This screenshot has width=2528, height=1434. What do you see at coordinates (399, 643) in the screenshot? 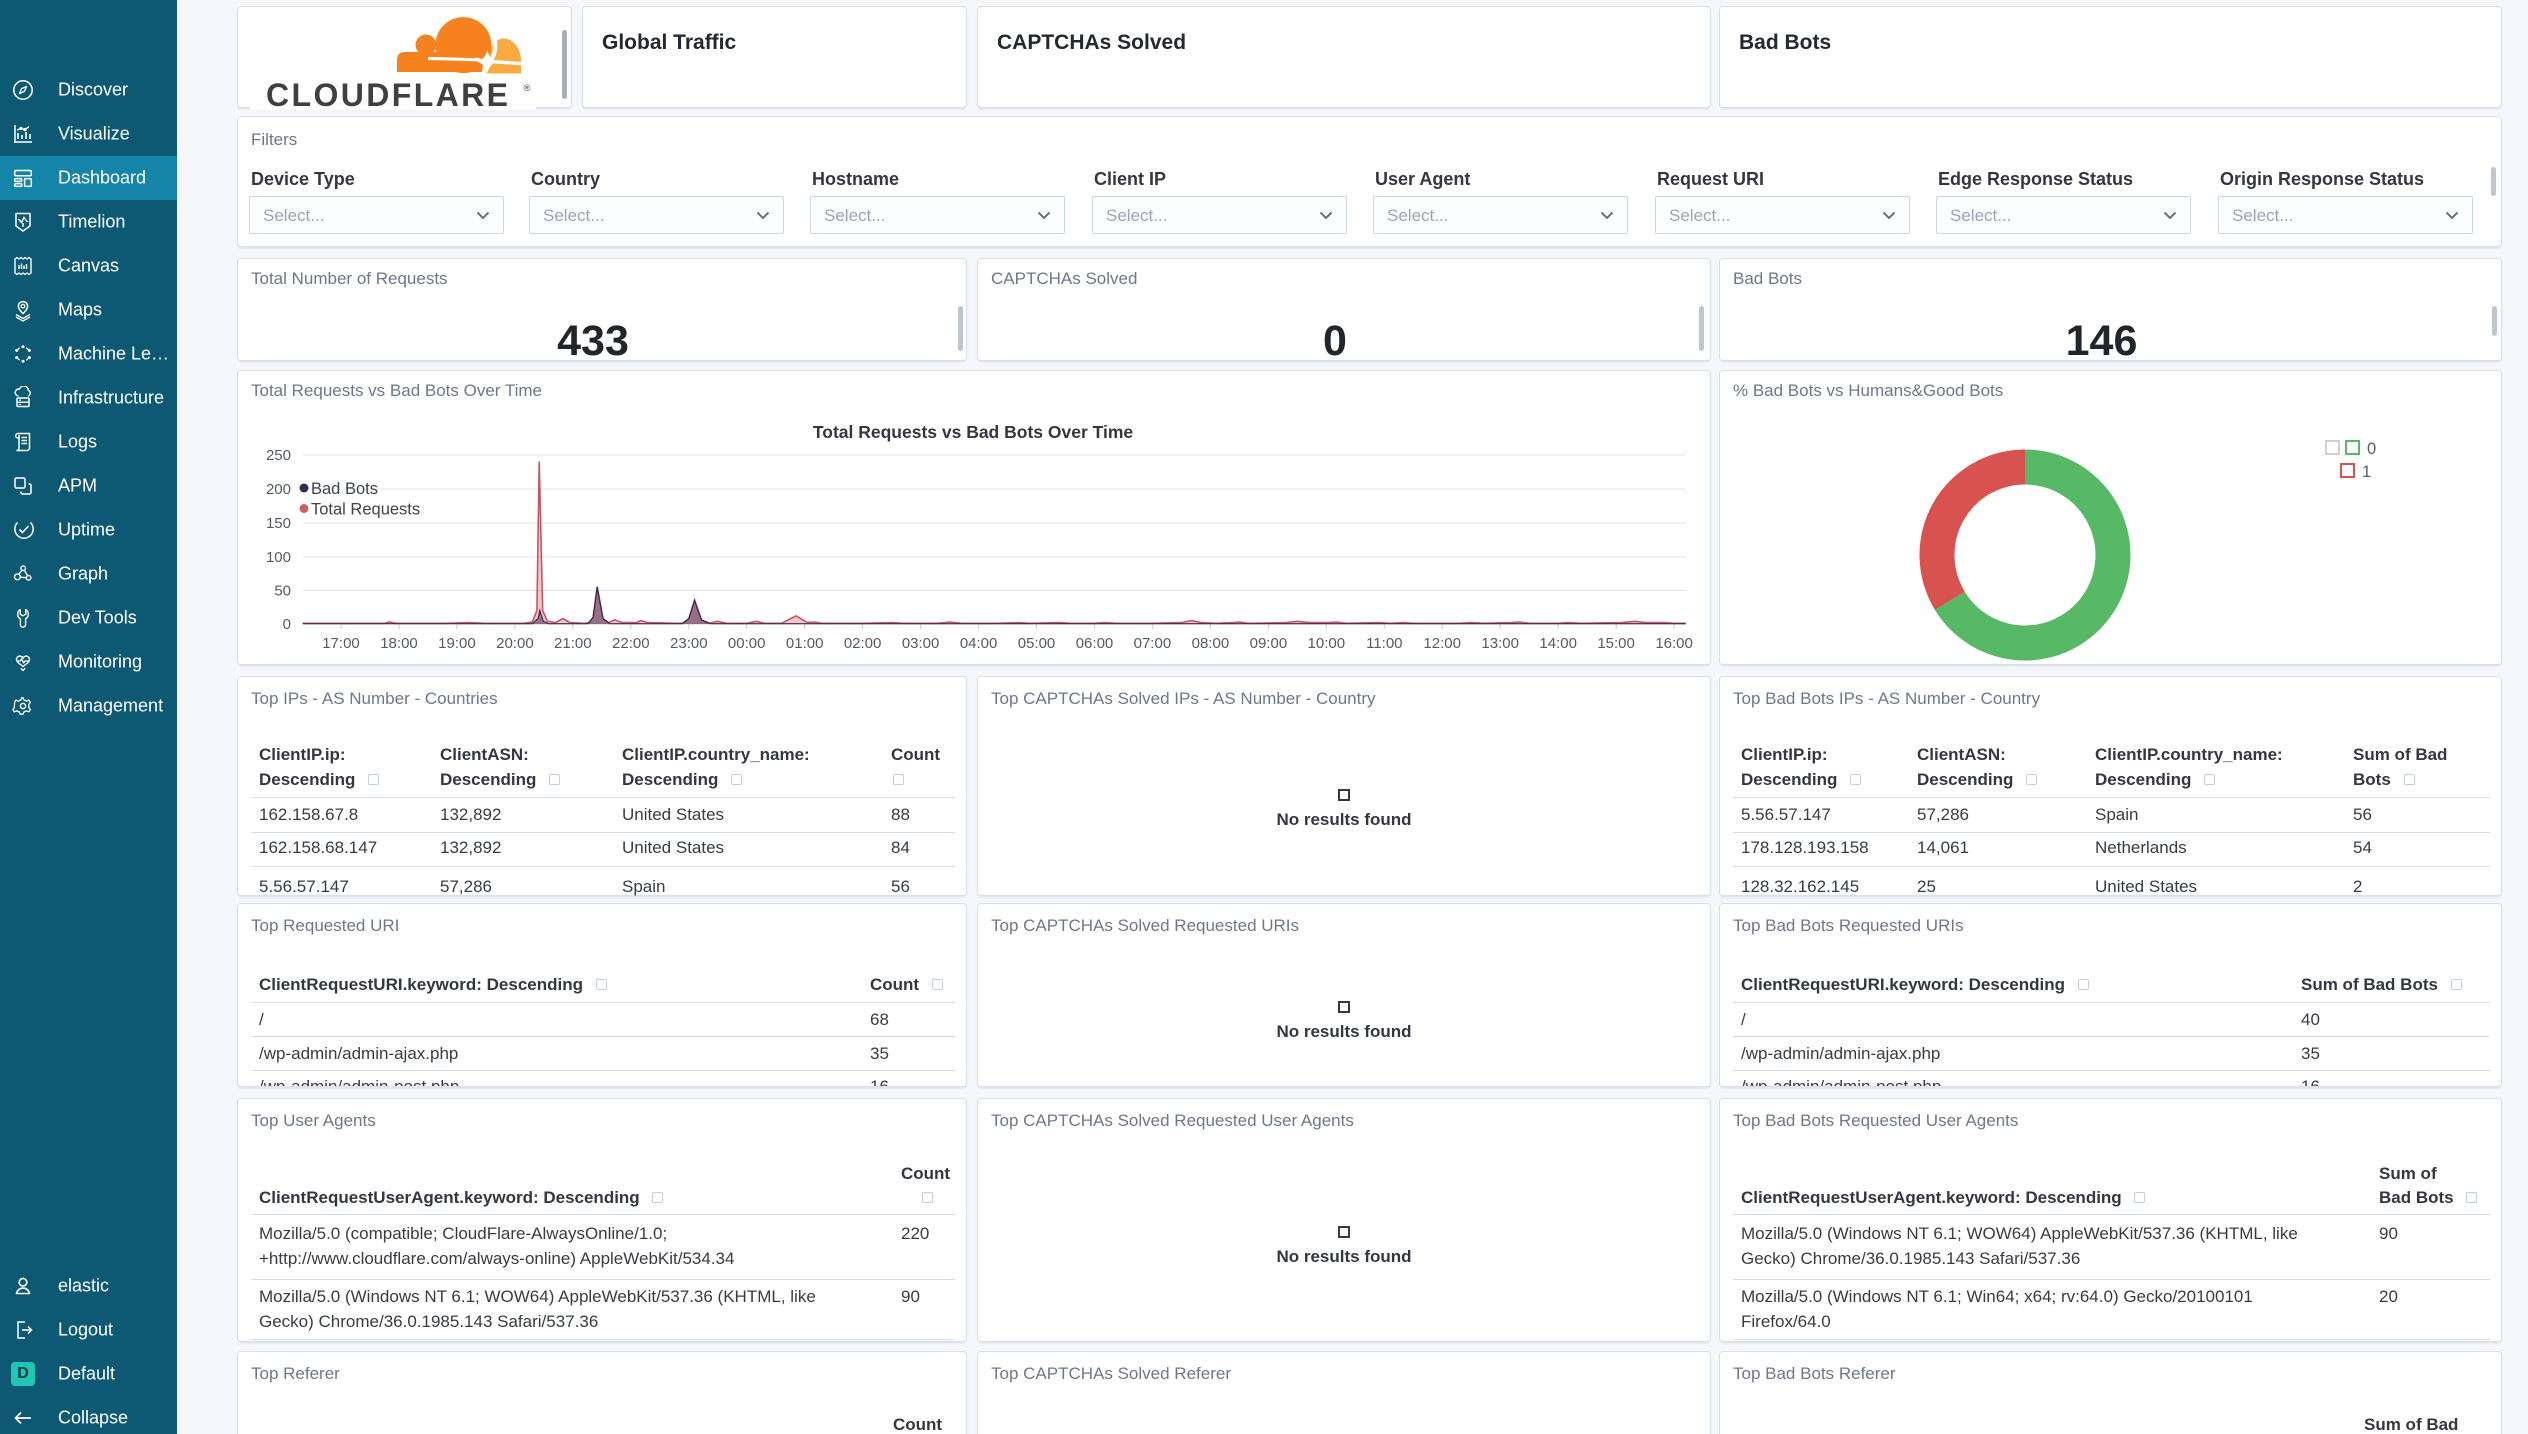
I see `svg-text: 18:00` at bounding box center [399, 643].